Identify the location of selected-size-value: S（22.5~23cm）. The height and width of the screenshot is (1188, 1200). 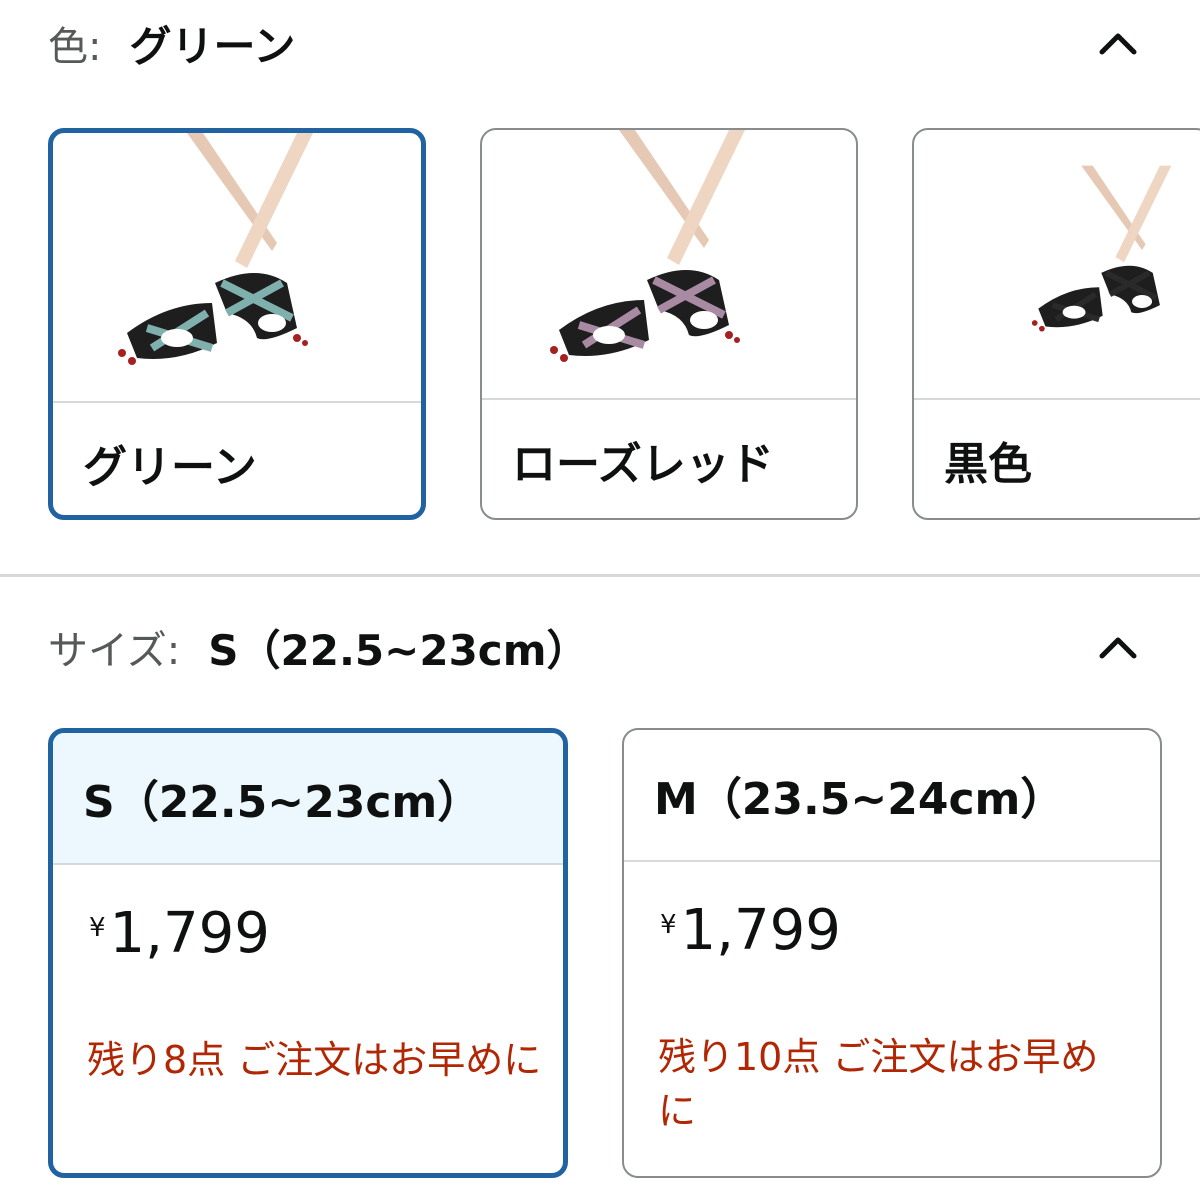
(398, 650).